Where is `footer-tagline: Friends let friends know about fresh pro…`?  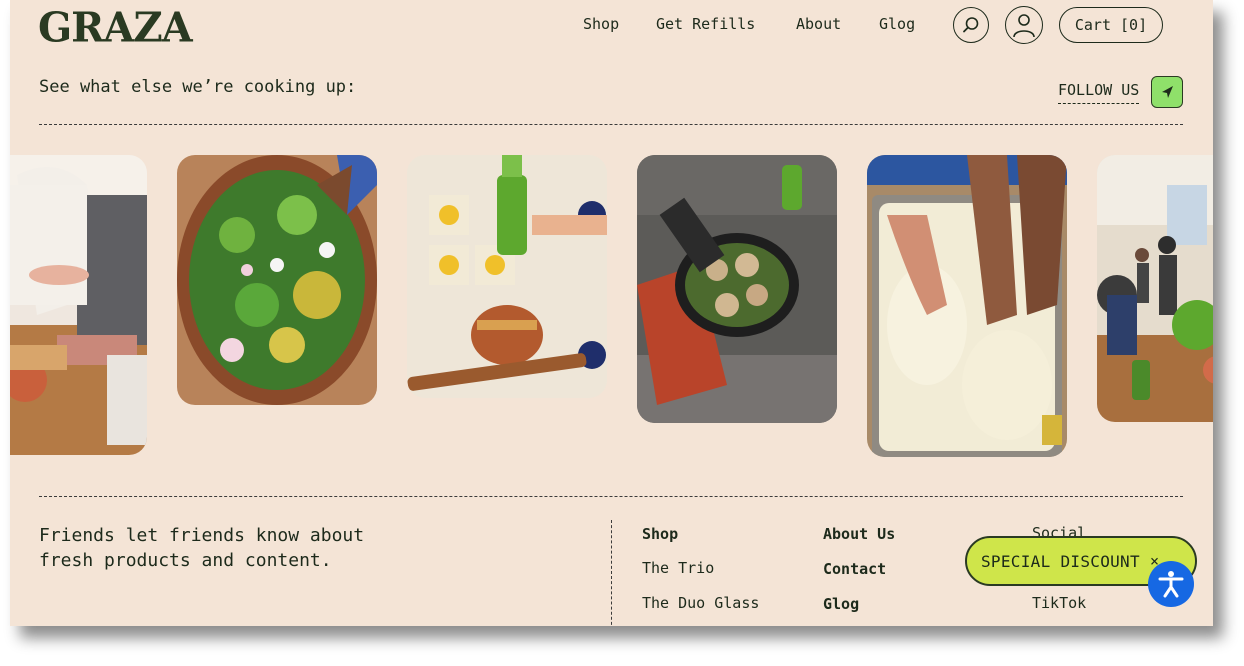
footer-tagline: Friends let friends know about fresh pro… is located at coordinates (202, 548).